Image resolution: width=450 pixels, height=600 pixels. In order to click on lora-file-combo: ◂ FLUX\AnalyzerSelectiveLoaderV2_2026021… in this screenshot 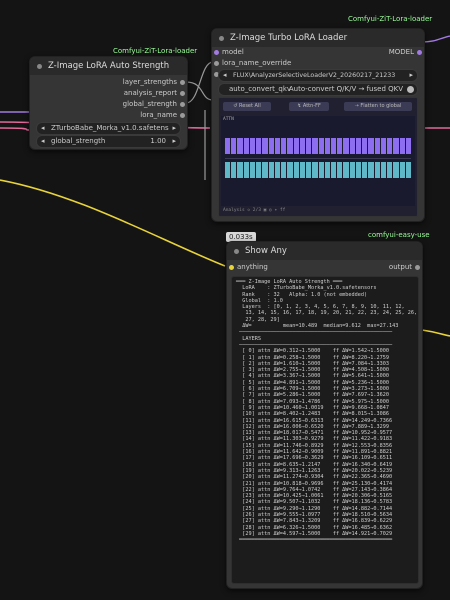, I will do `click(318, 75)`.